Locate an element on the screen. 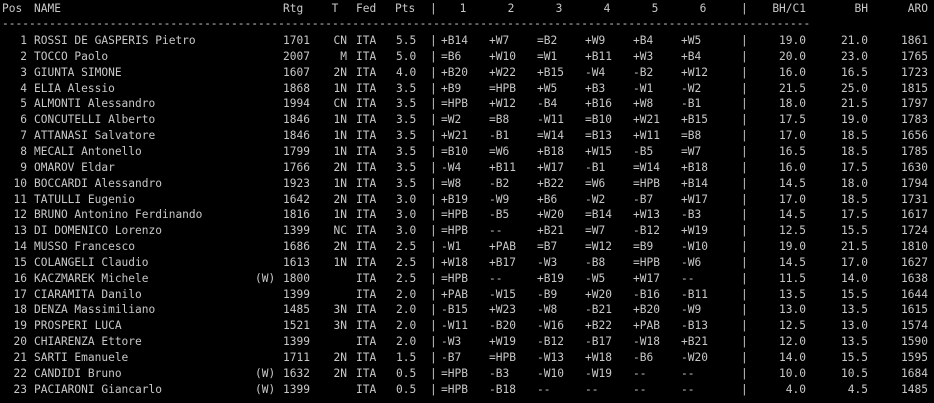 The width and height of the screenshot is (934, 403). bh-cell: 23.0 is located at coordinates (854, 56).